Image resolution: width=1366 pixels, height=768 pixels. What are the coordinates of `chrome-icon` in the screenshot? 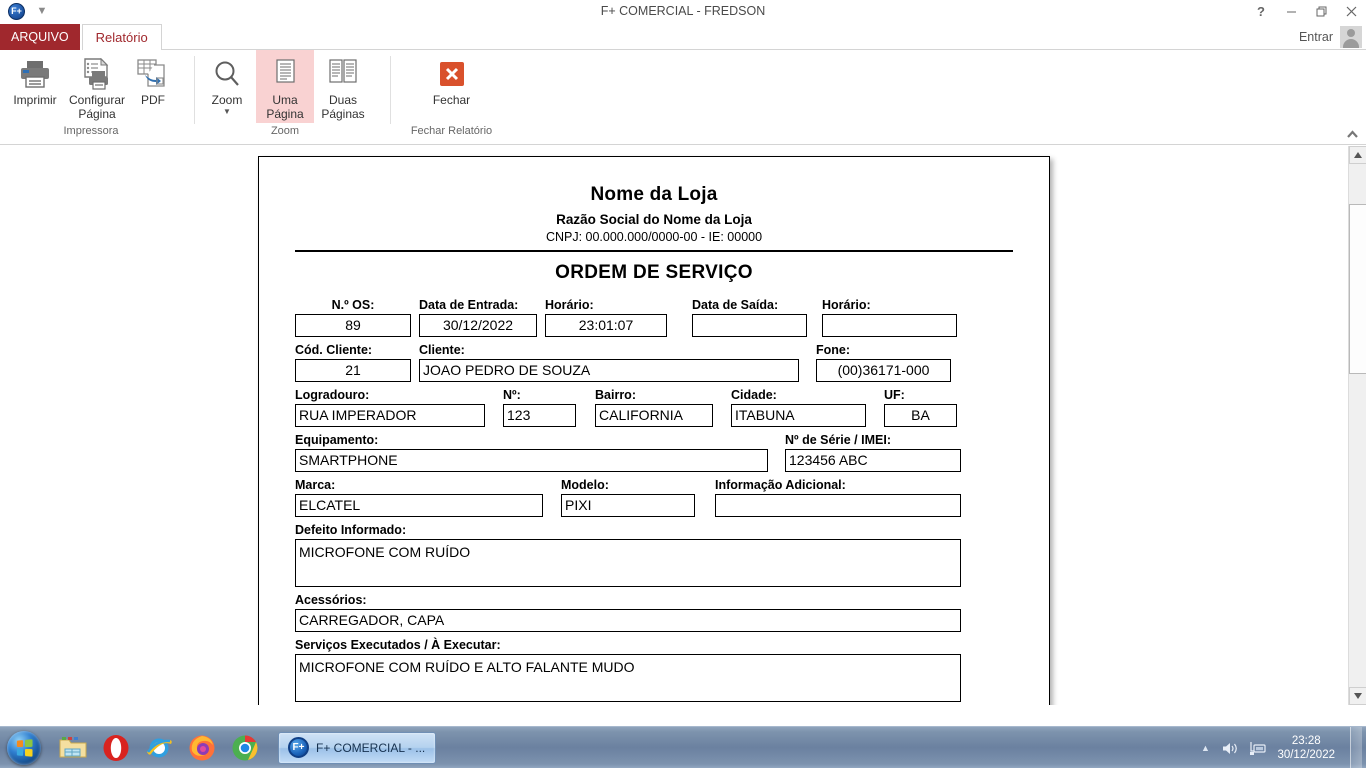 It's located at (245, 748).